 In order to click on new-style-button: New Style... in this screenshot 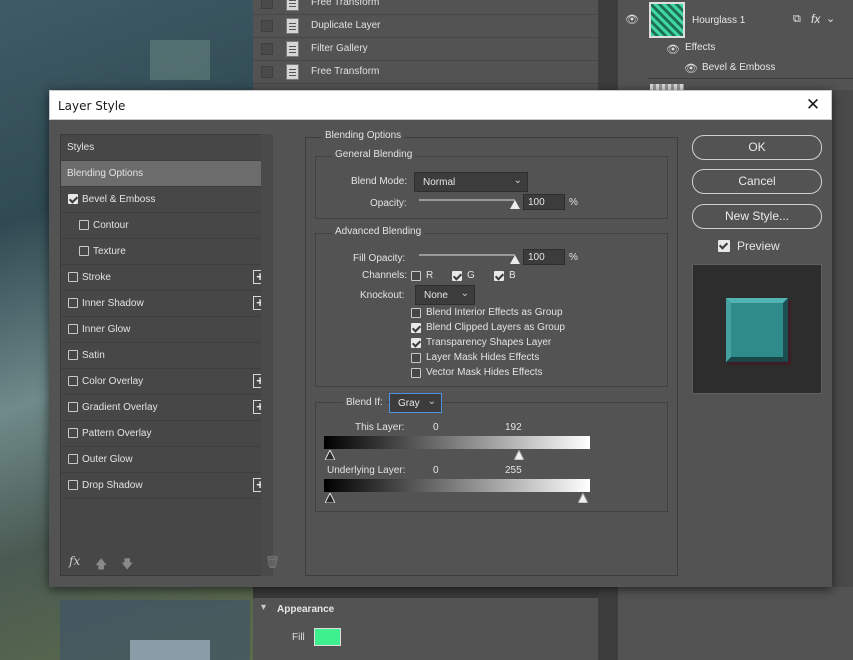, I will do `click(757, 216)`.